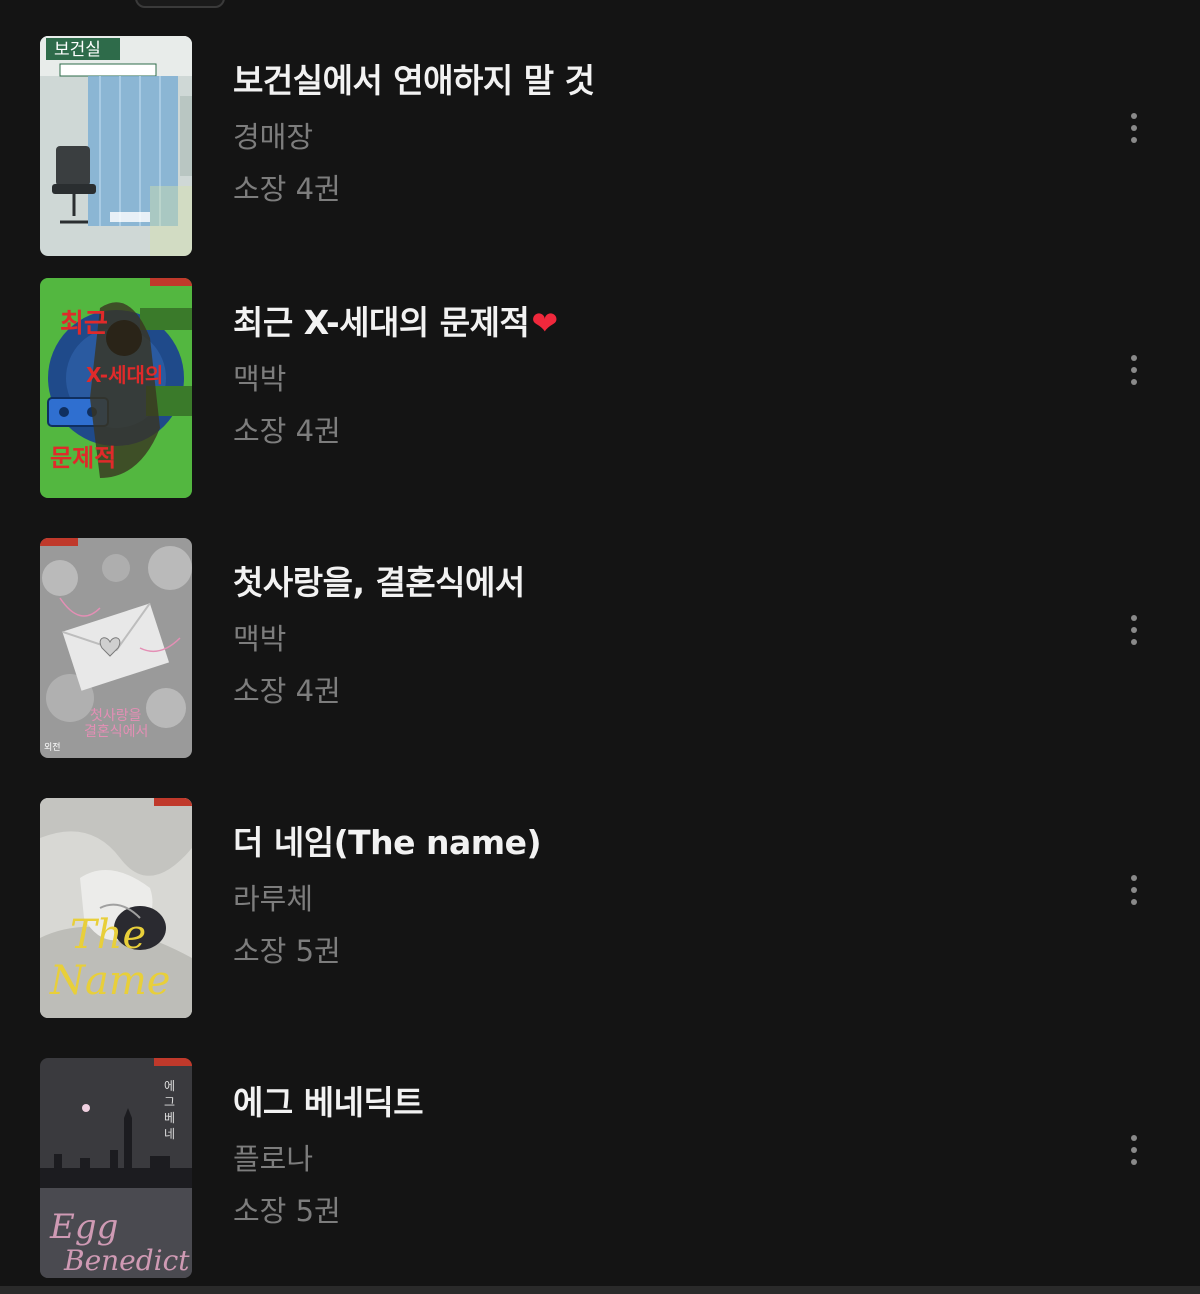 This screenshot has height=1294, width=1200. Describe the element at coordinates (108, 935) in the screenshot. I see `svg-text: The` at that location.